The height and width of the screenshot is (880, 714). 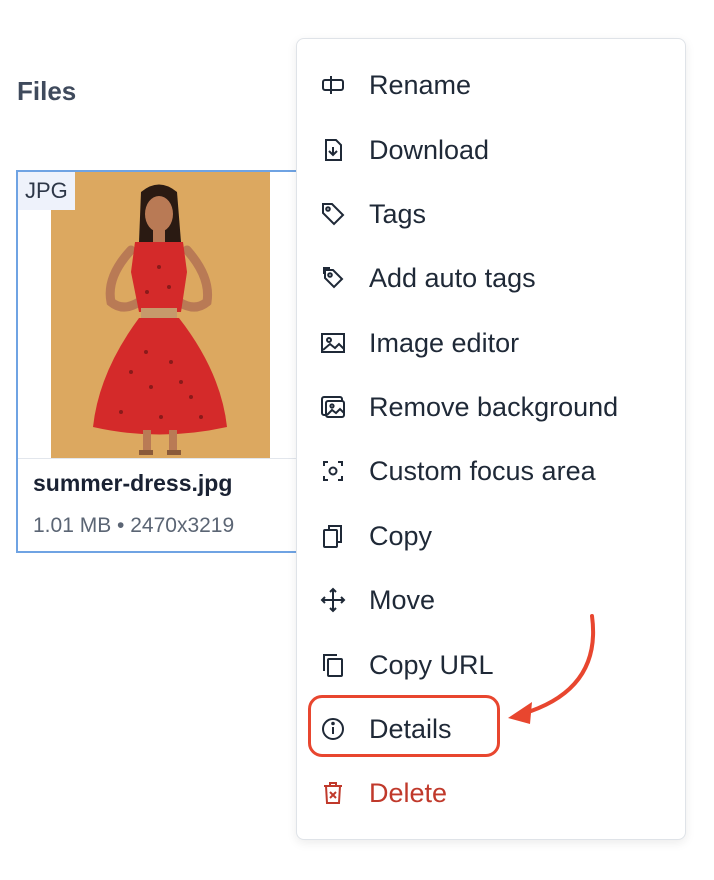 I want to click on menu-item-rename: Rename, so click(x=491, y=85).